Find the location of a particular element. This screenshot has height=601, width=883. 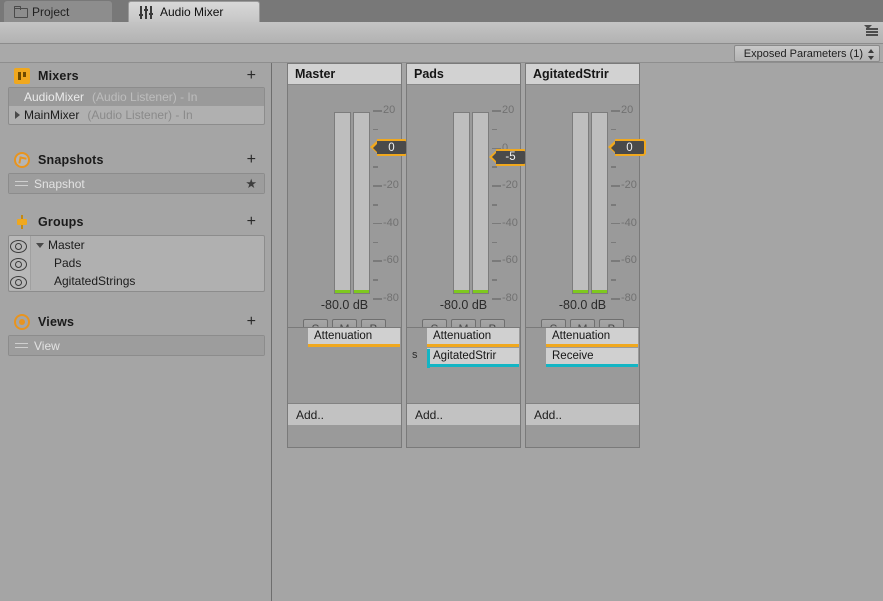

list-item: MainMixer (Audio Listener) - In is located at coordinates (136, 115).